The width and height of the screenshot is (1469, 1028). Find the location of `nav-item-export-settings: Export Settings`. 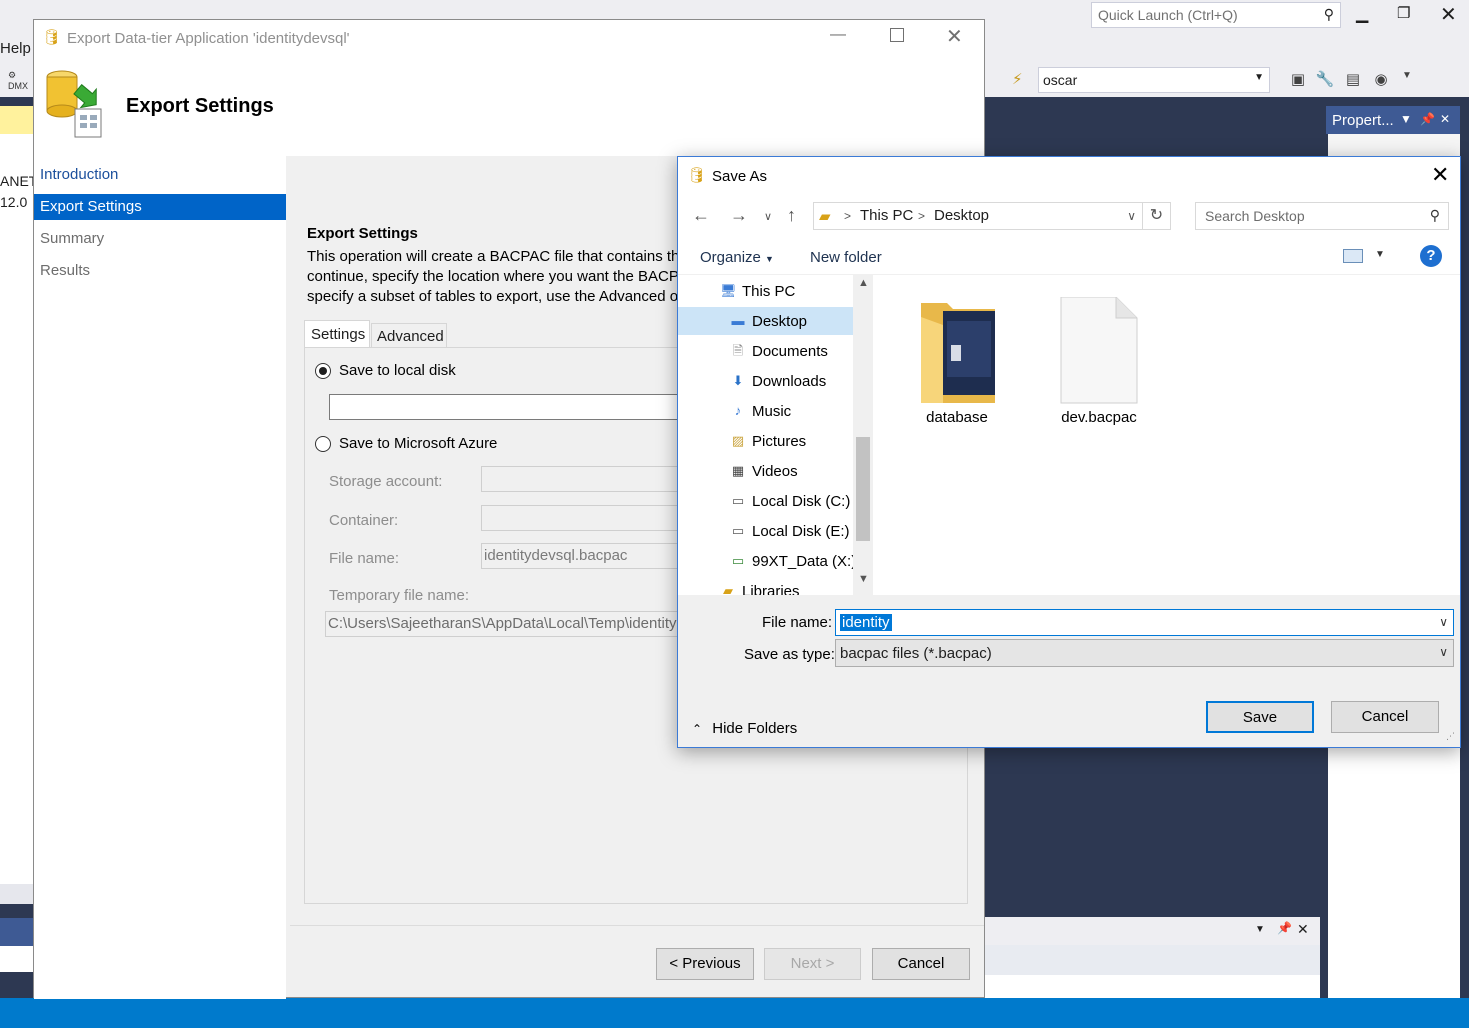

nav-item-export-settings: Export Settings is located at coordinates (160, 207).